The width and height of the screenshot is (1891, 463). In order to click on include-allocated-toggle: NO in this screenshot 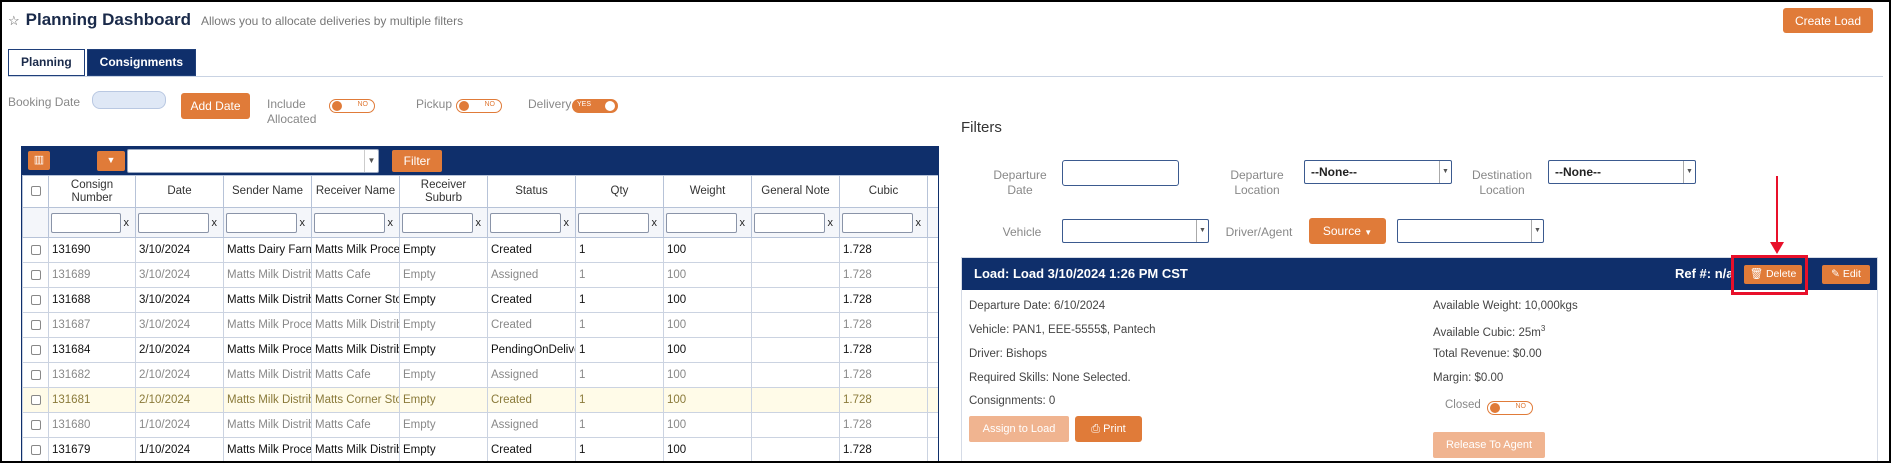, I will do `click(352, 106)`.